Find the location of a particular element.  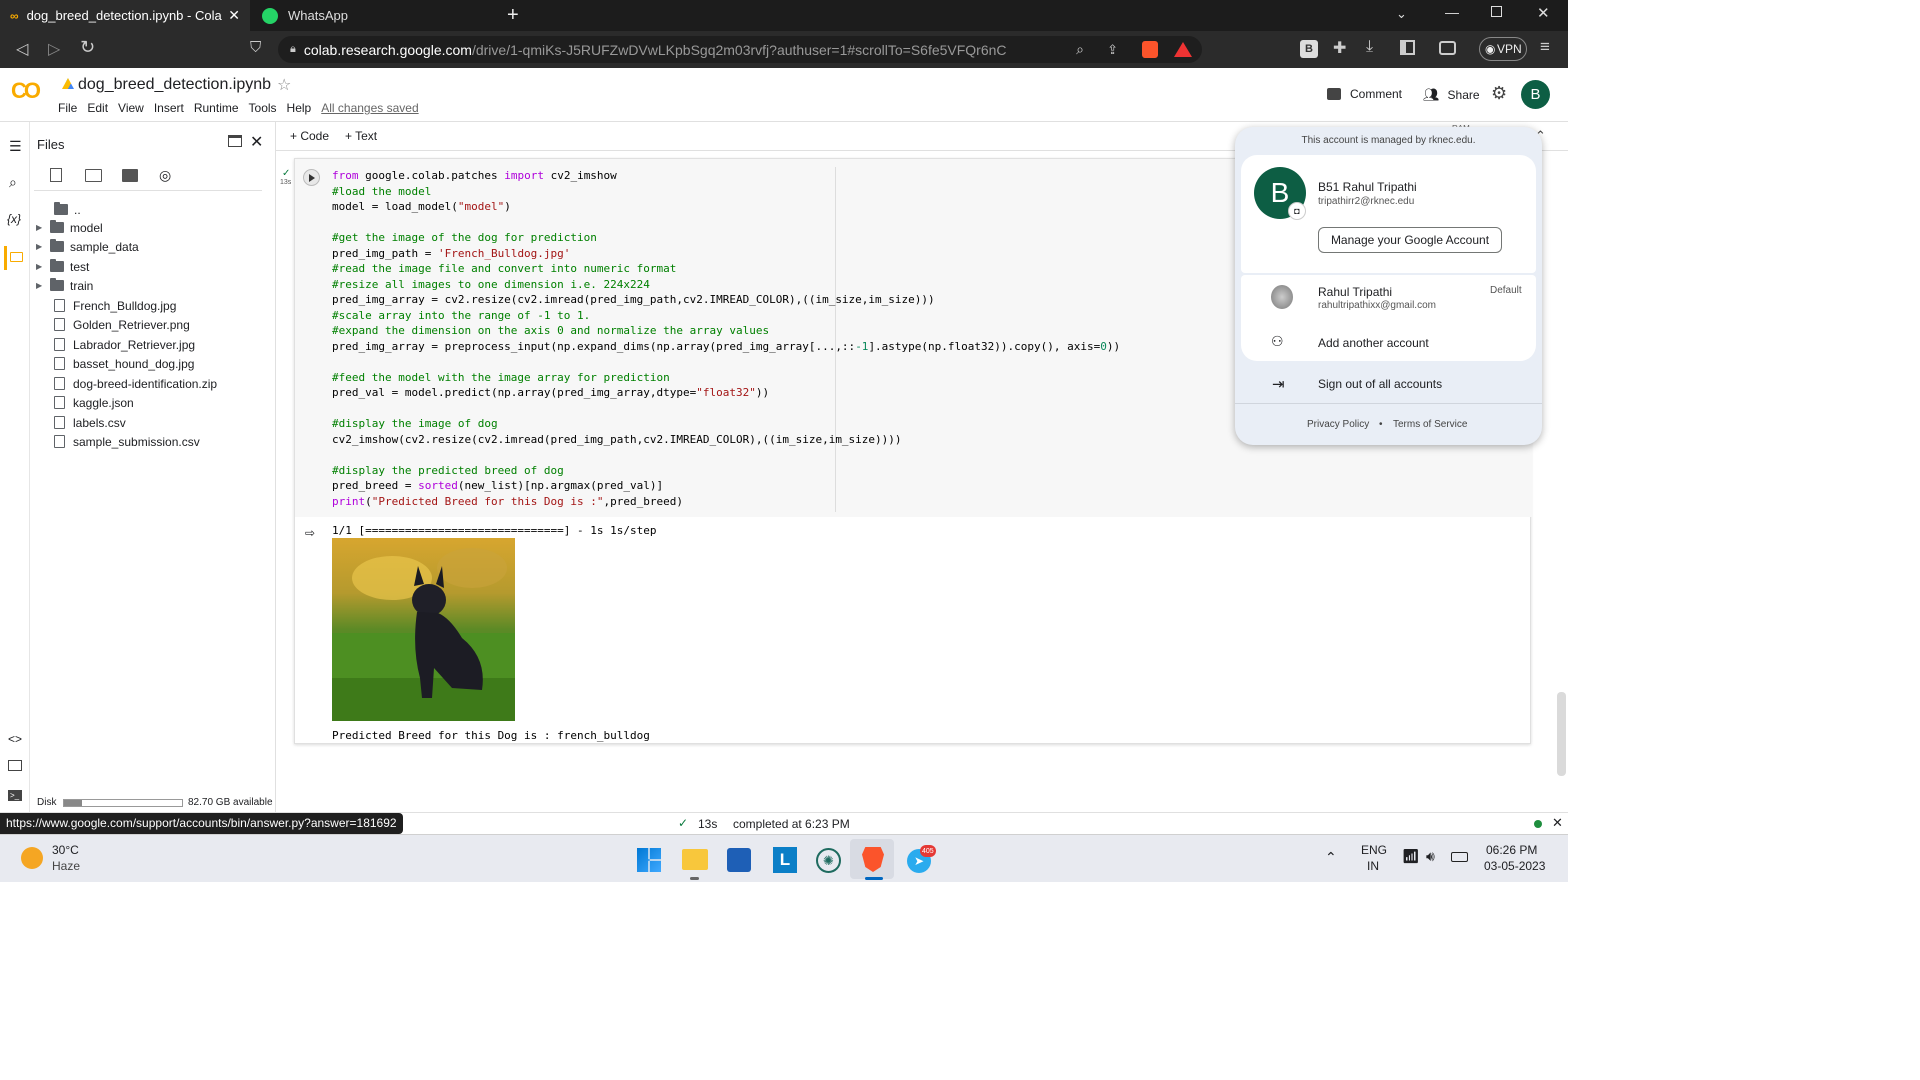

add-person-icon: ⚇ is located at coordinates (1277, 341).